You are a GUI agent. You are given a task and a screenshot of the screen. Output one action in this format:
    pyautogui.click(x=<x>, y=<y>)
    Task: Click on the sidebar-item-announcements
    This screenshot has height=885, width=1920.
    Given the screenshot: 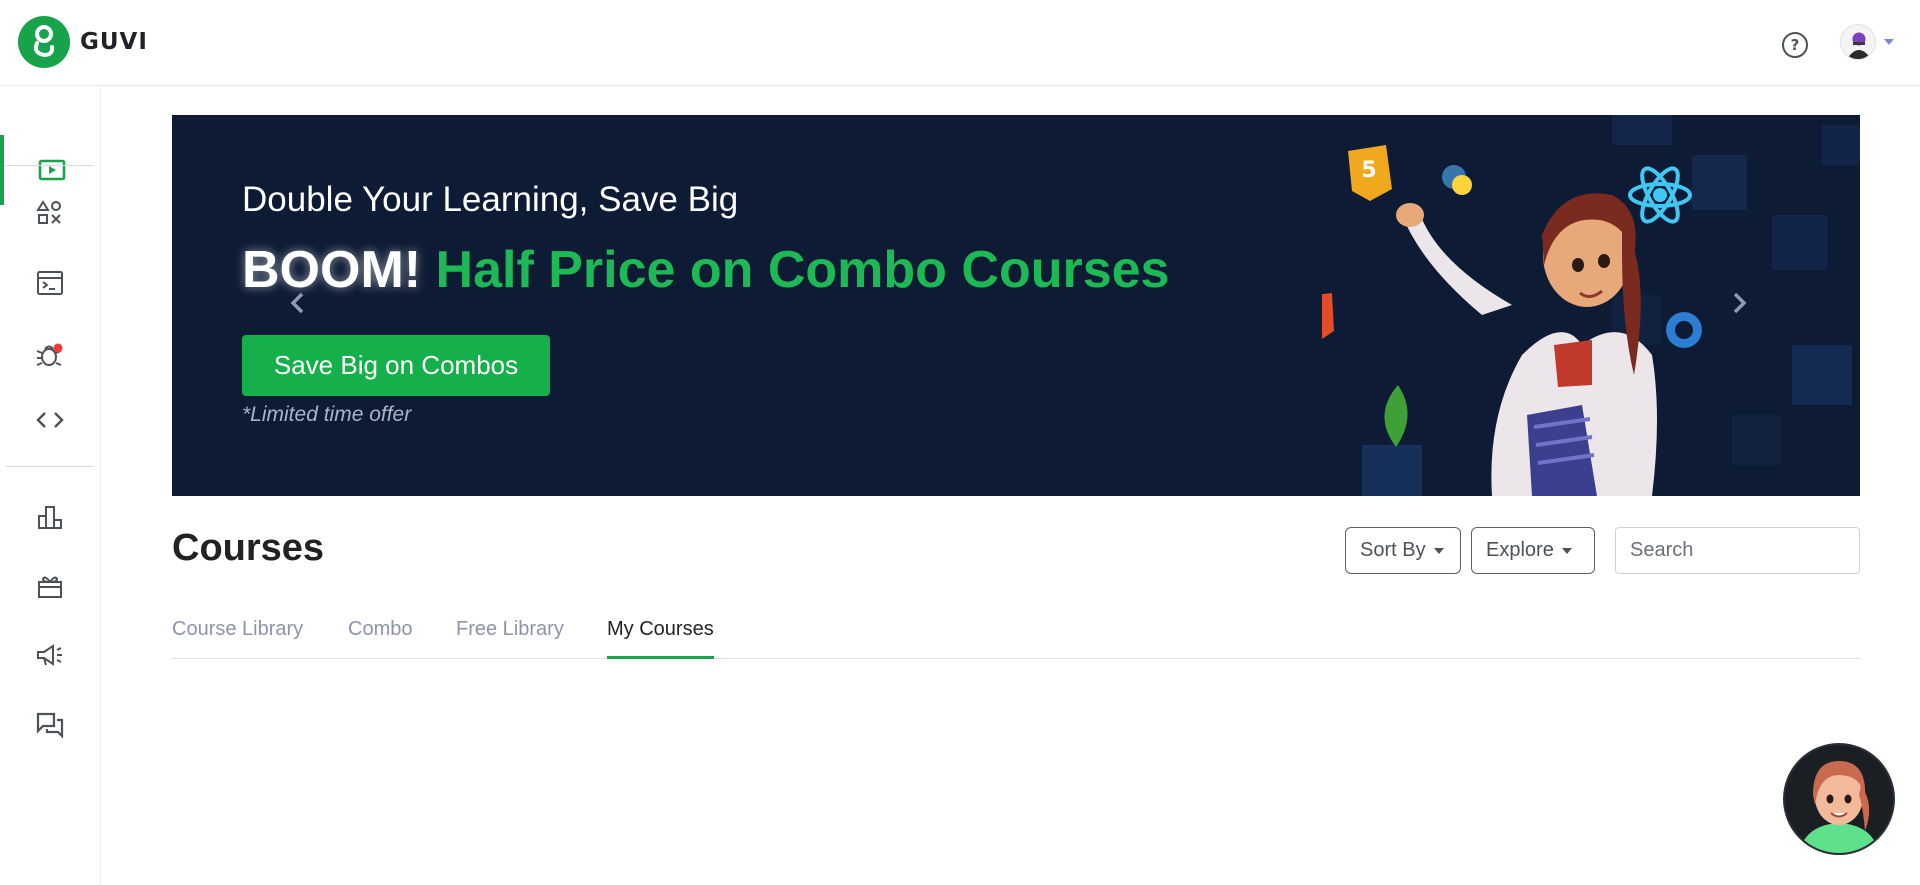 What is the action you would take?
    pyautogui.click(x=50, y=655)
    